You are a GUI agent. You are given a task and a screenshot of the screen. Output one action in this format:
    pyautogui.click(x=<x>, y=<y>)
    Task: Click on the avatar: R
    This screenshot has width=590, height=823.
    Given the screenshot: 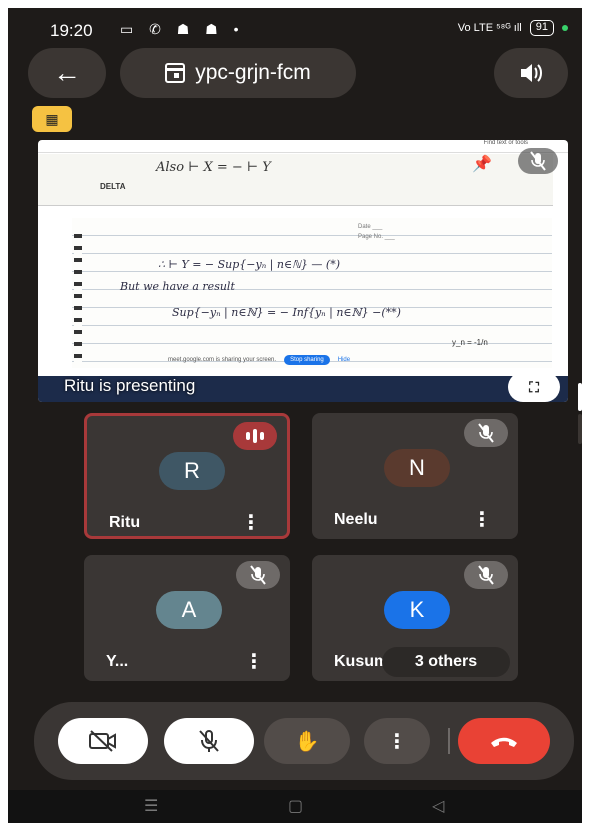 What is the action you would take?
    pyautogui.click(x=192, y=471)
    